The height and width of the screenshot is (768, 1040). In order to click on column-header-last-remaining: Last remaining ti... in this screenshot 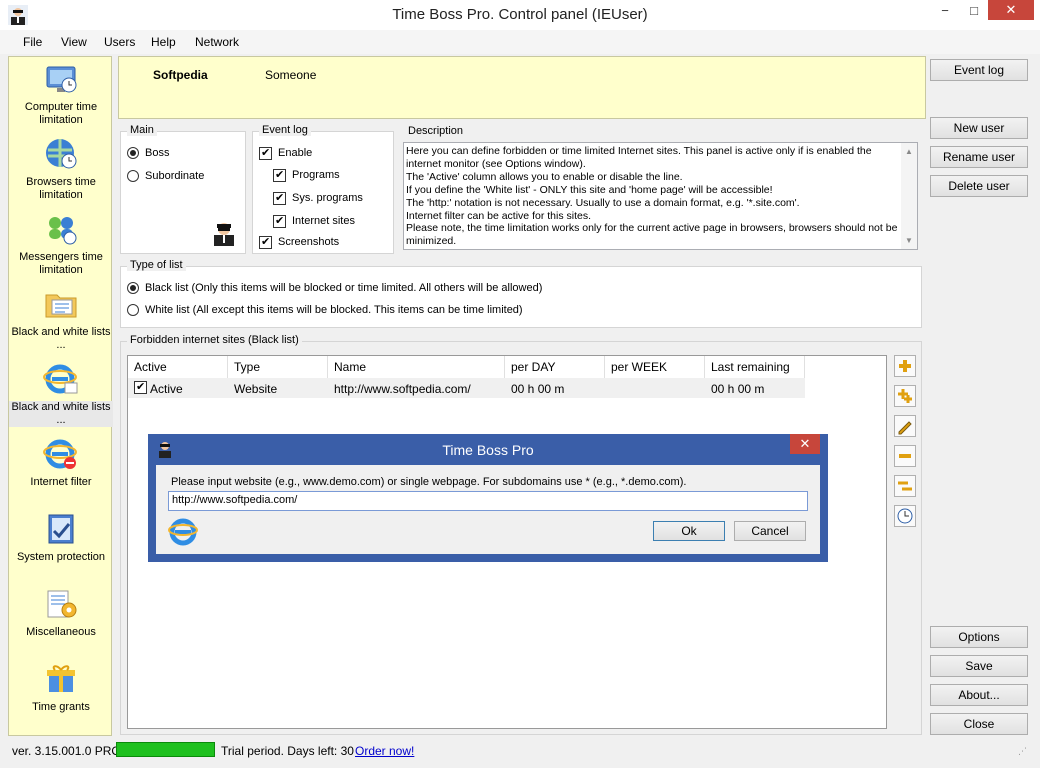, I will do `click(755, 376)`.